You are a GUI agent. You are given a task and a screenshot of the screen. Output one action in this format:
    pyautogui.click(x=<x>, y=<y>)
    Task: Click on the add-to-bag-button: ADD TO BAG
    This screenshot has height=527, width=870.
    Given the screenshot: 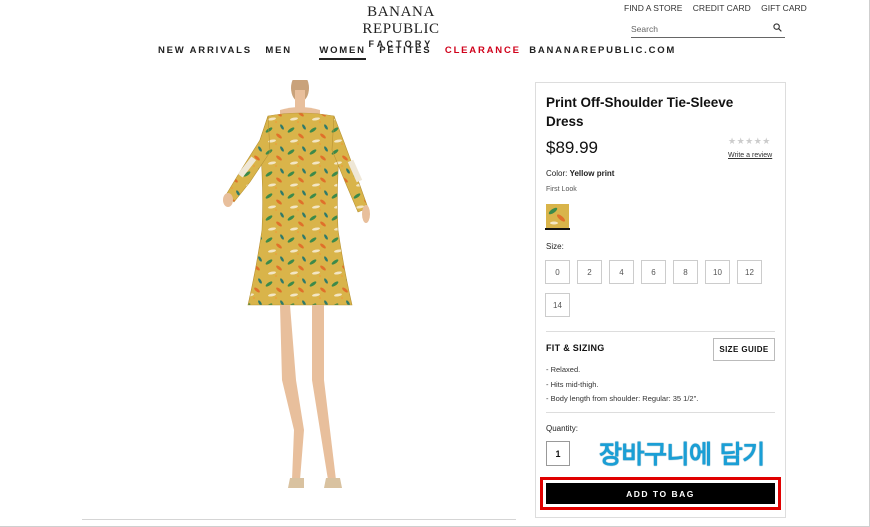 What is the action you would take?
    pyautogui.click(x=660, y=493)
    